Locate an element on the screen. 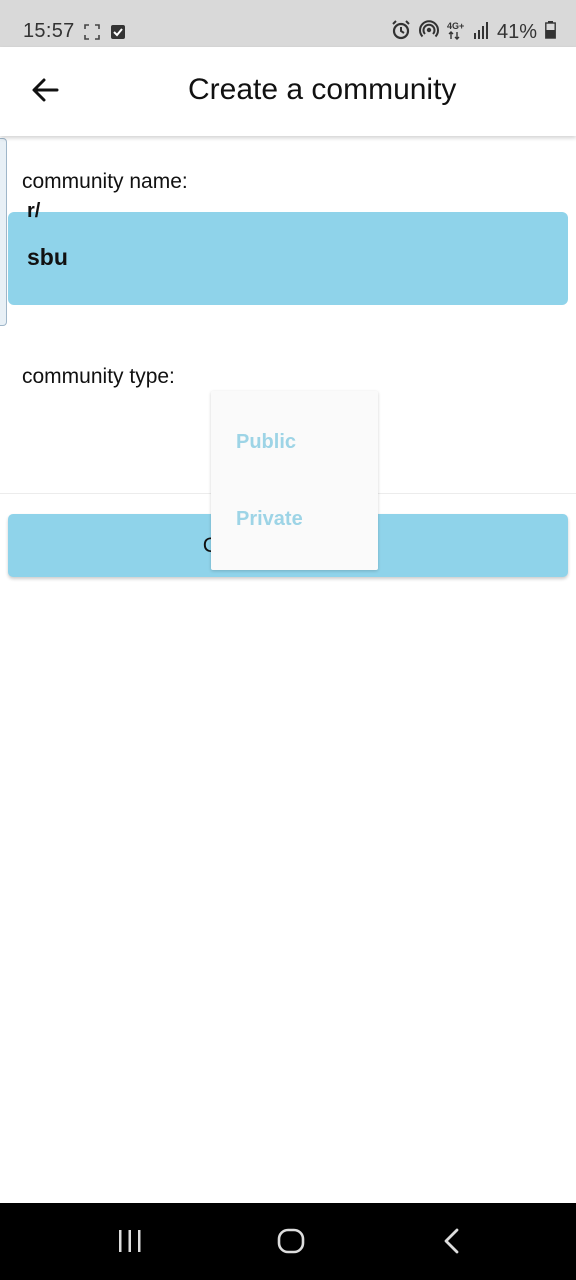 This screenshot has width=576, height=1280. recent-apps-icon is located at coordinates (130, 1243).